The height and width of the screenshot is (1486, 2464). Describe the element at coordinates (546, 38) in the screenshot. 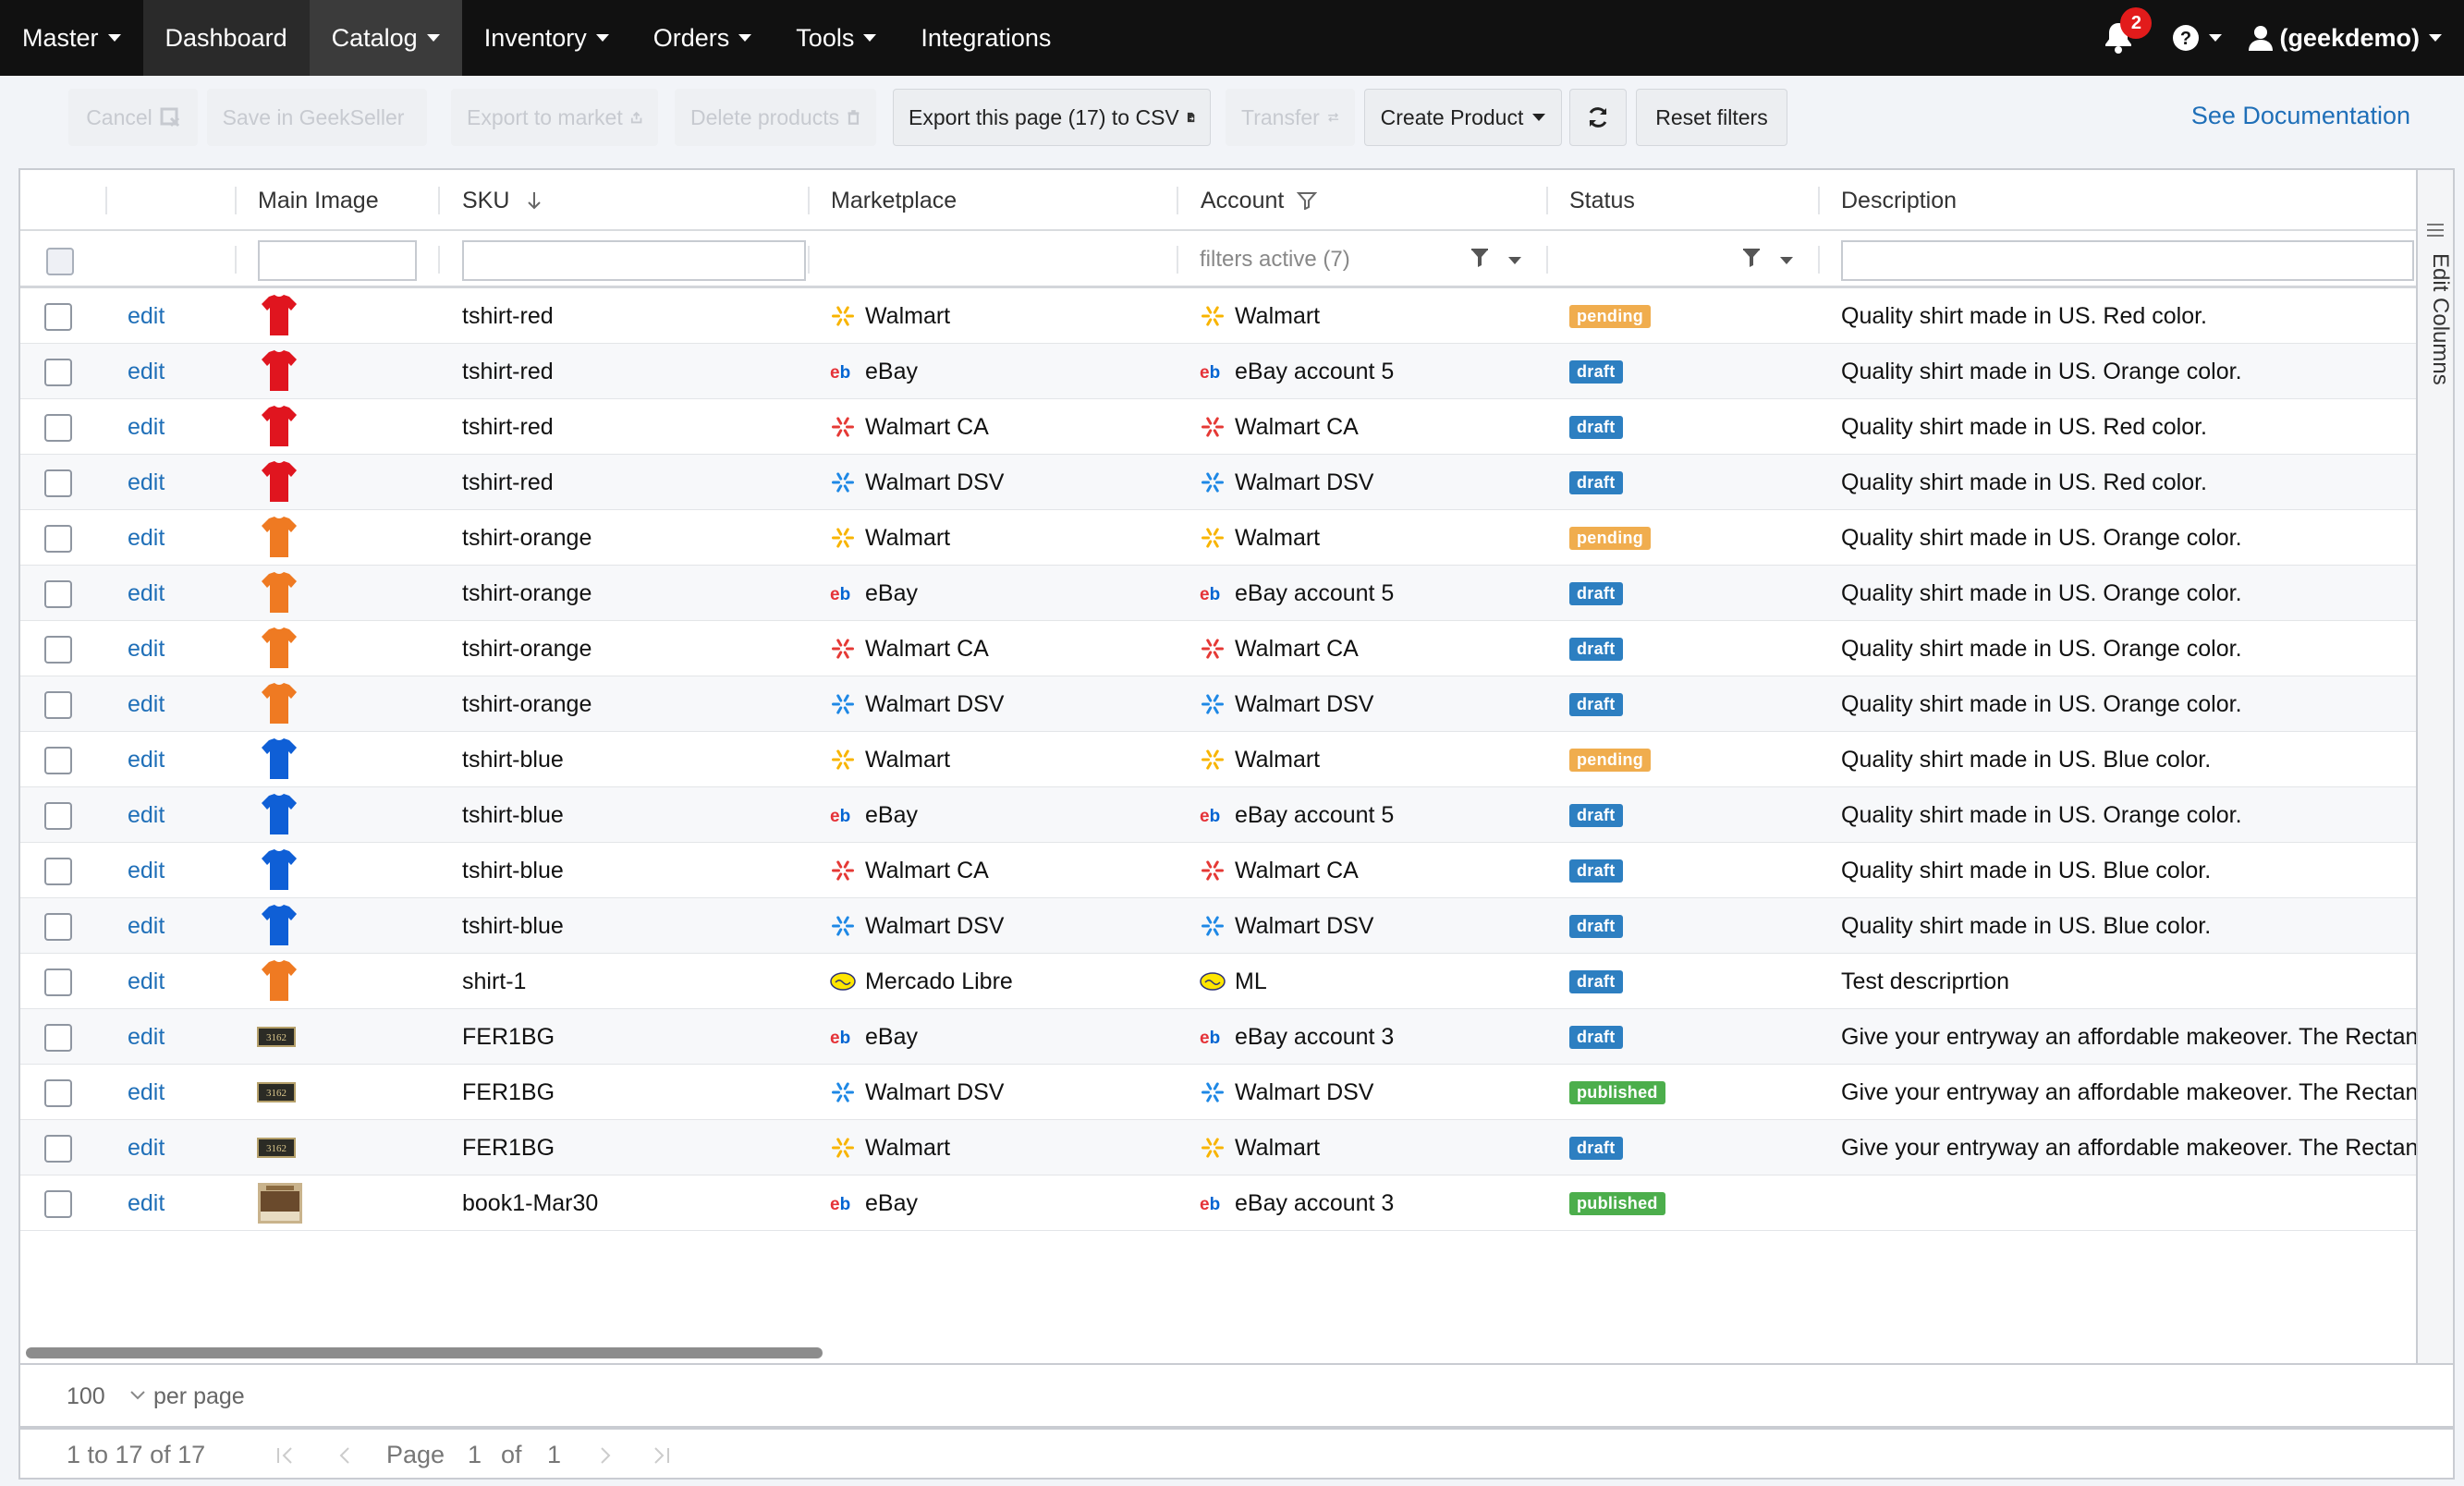

I see `nav-inventory: Inventory` at that location.